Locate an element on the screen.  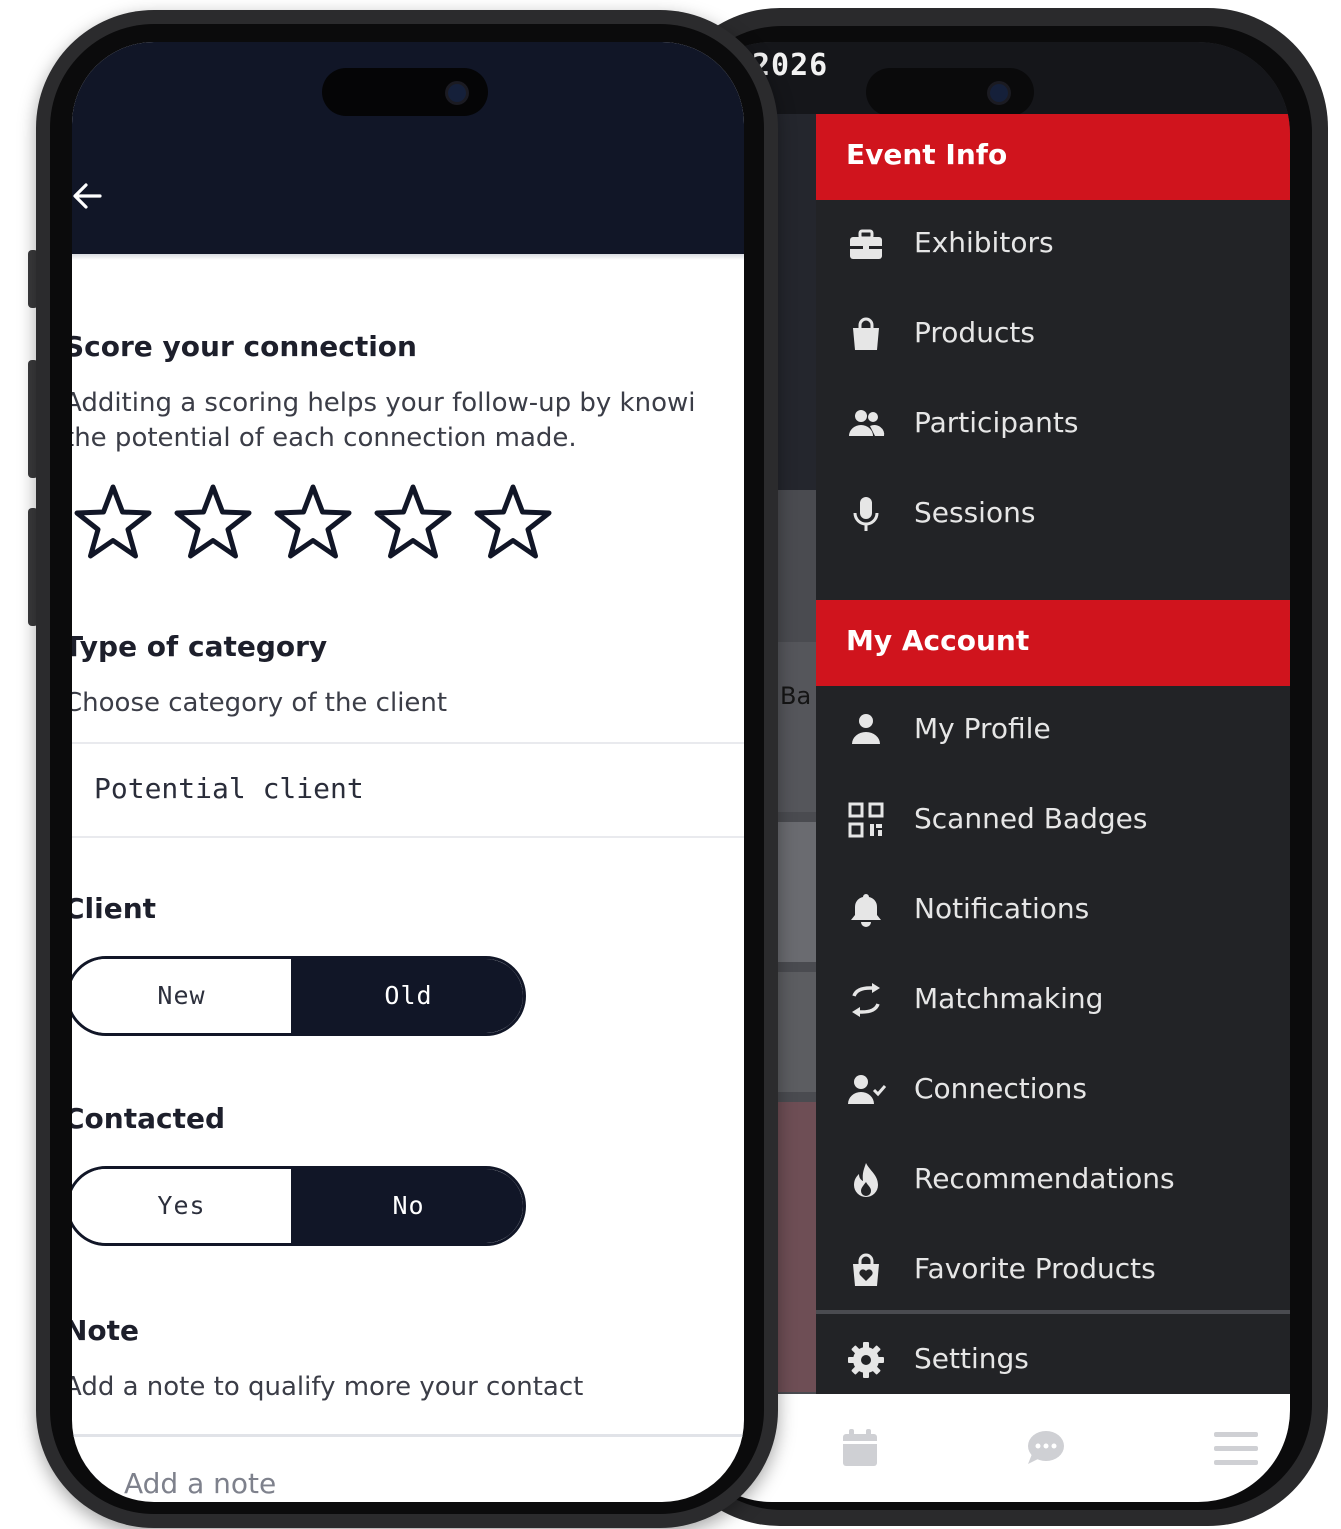
menu-item-matchmaking: Matchmaking is located at coordinates (1053, 1000).